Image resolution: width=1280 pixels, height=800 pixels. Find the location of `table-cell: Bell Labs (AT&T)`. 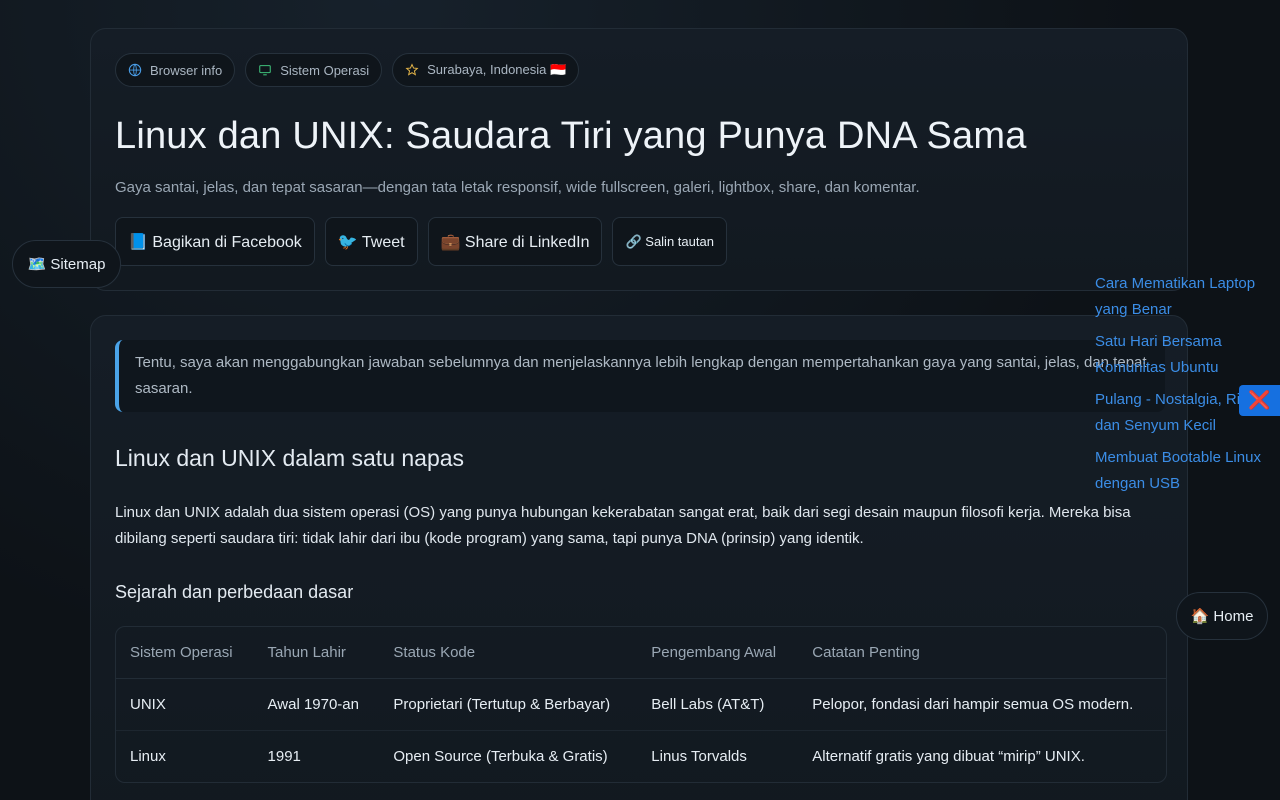

table-cell: Bell Labs (AT&T) is located at coordinates (718, 704).